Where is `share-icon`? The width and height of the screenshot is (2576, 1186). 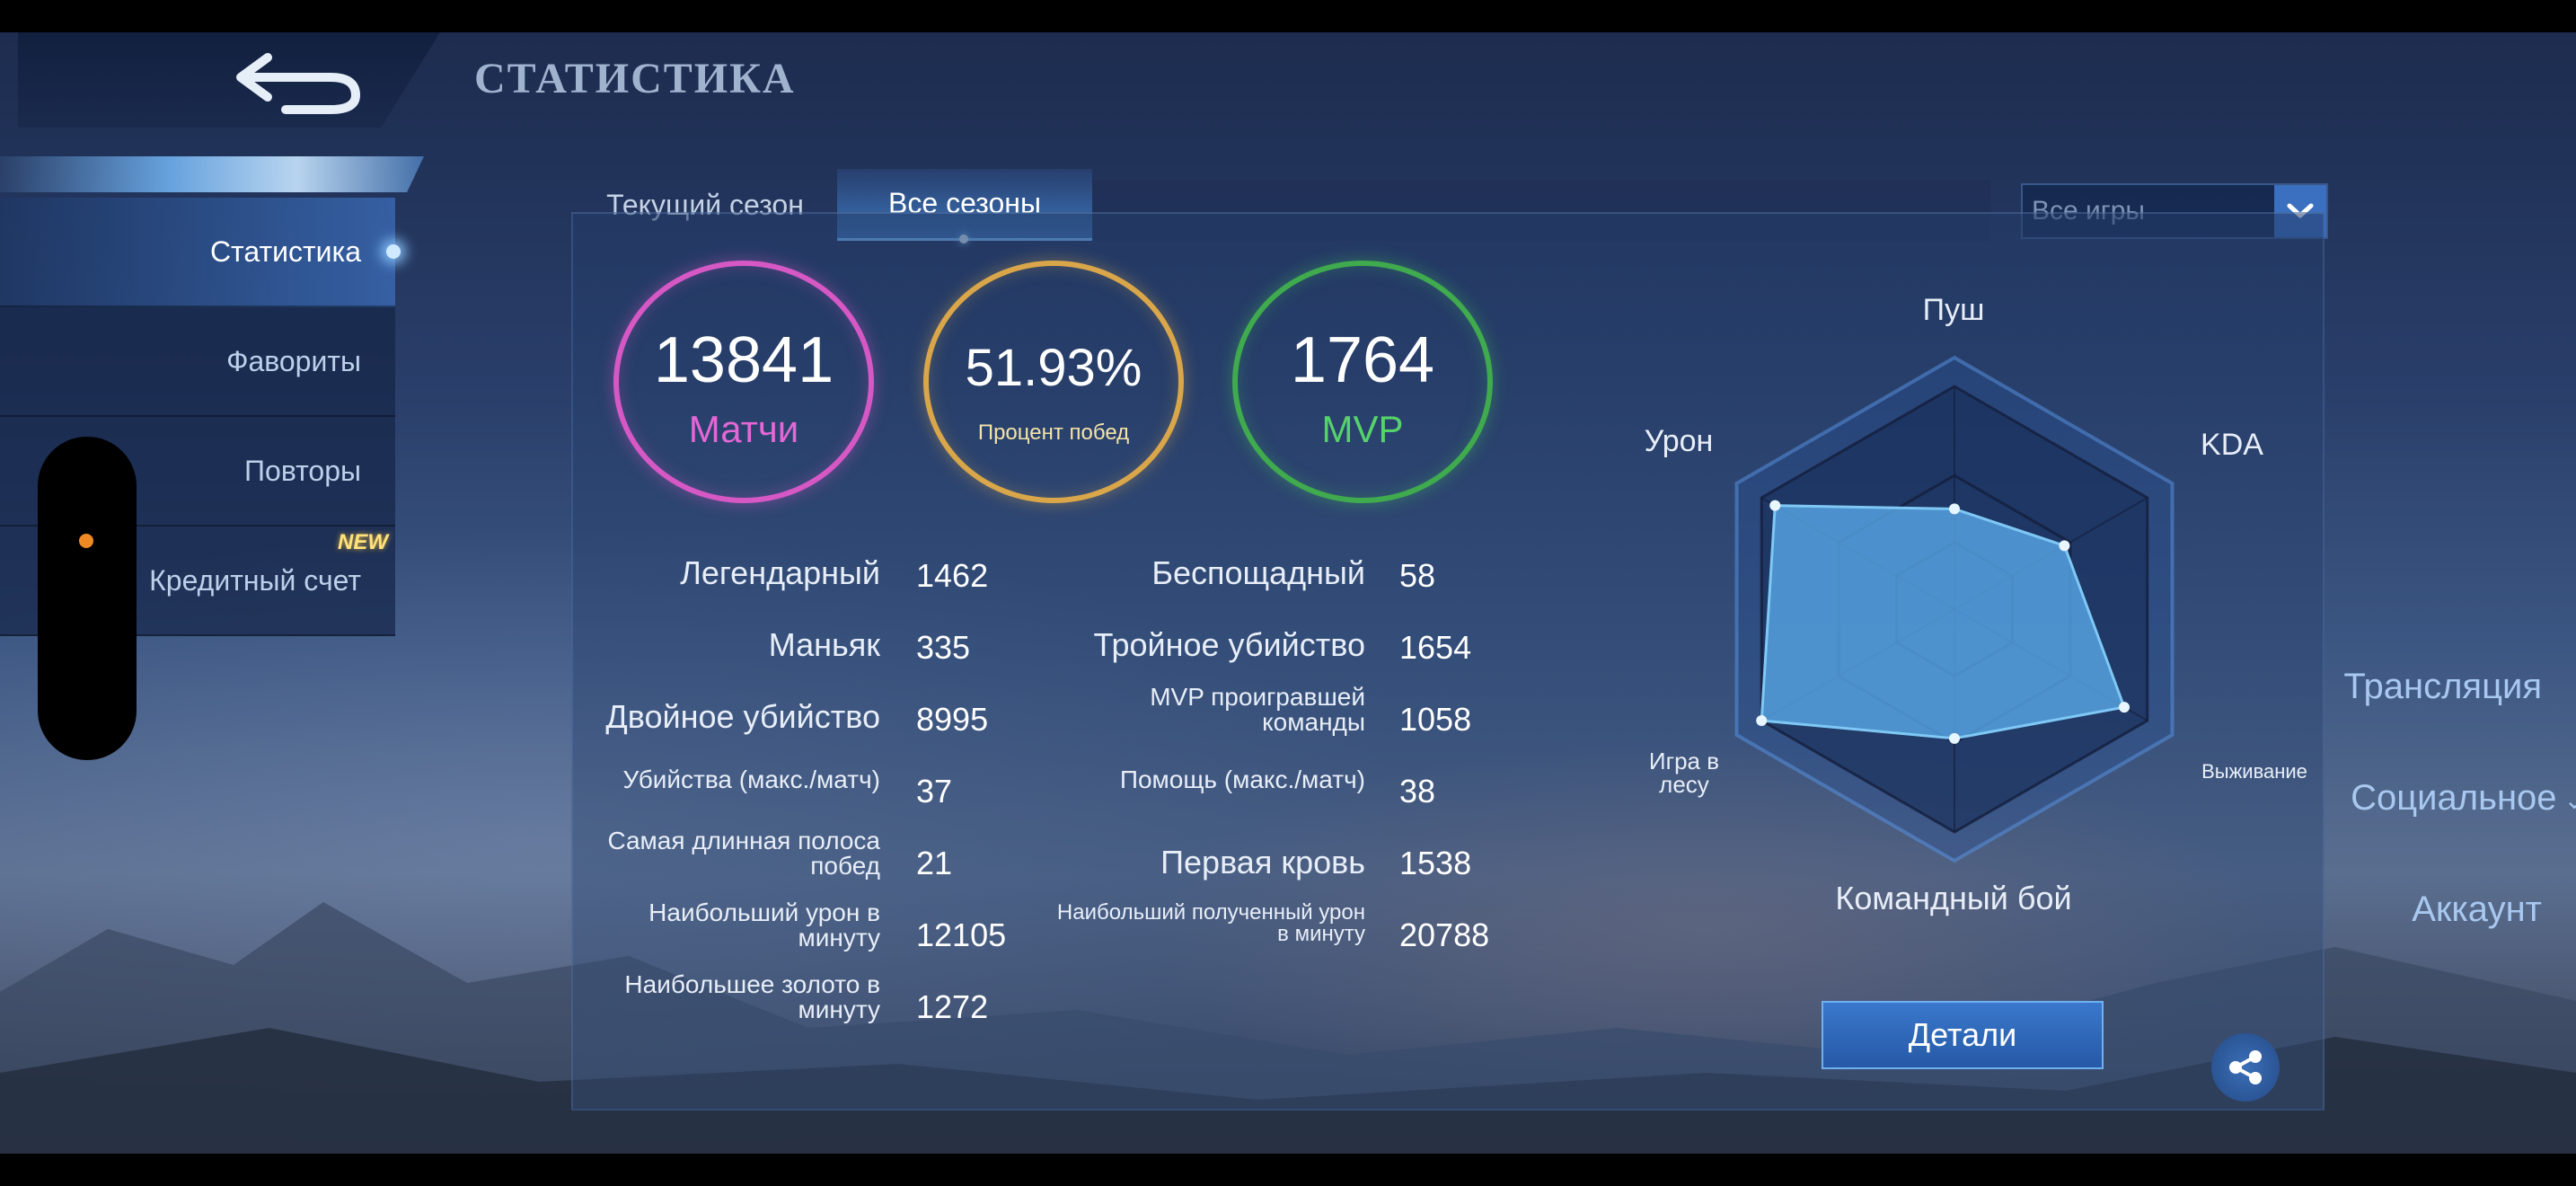 share-icon is located at coordinates (2245, 1067).